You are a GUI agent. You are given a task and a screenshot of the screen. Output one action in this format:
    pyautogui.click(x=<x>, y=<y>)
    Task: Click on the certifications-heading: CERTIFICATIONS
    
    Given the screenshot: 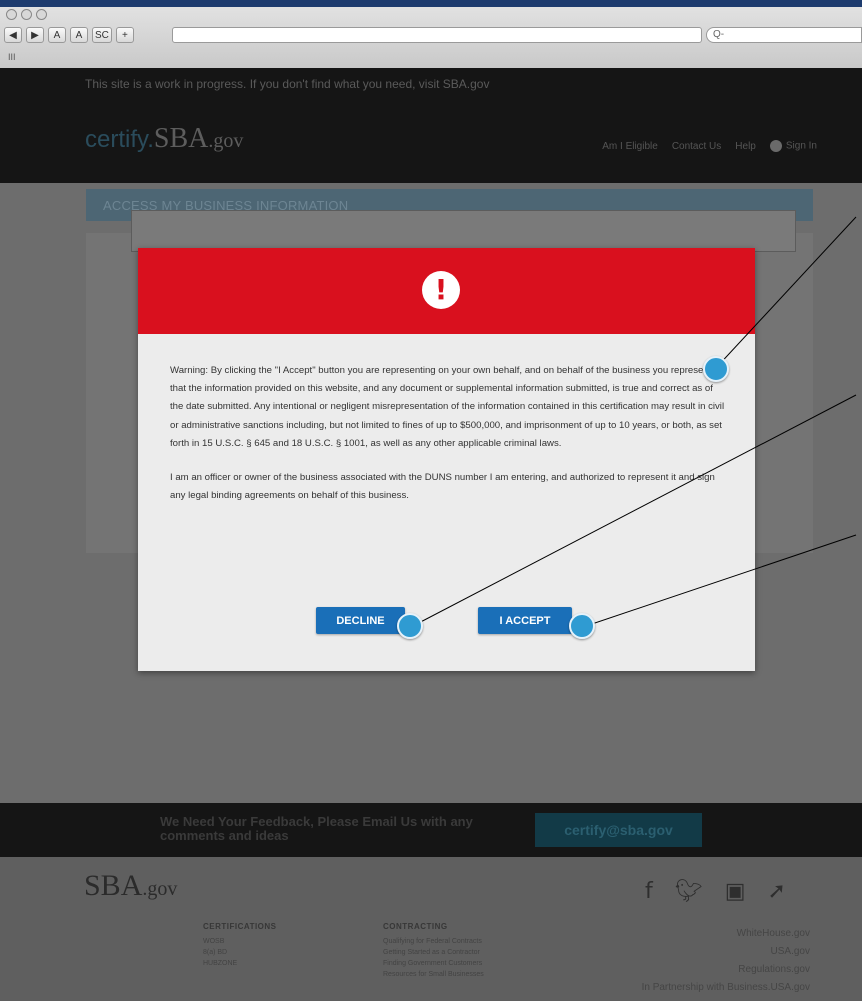 What is the action you would take?
    pyautogui.click(x=240, y=926)
    